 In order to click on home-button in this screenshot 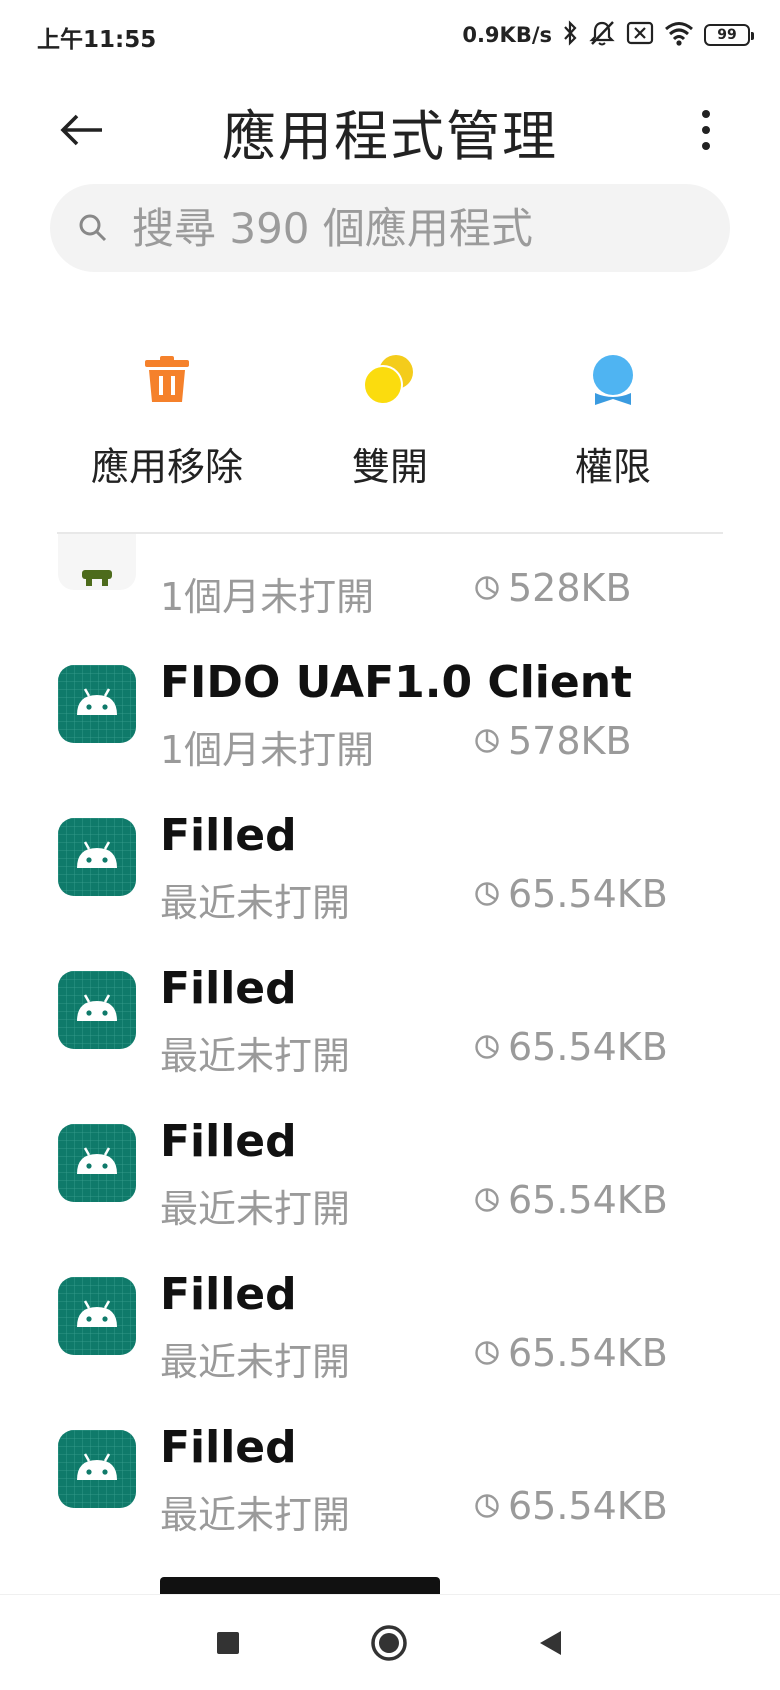, I will do `click(389, 1643)`.